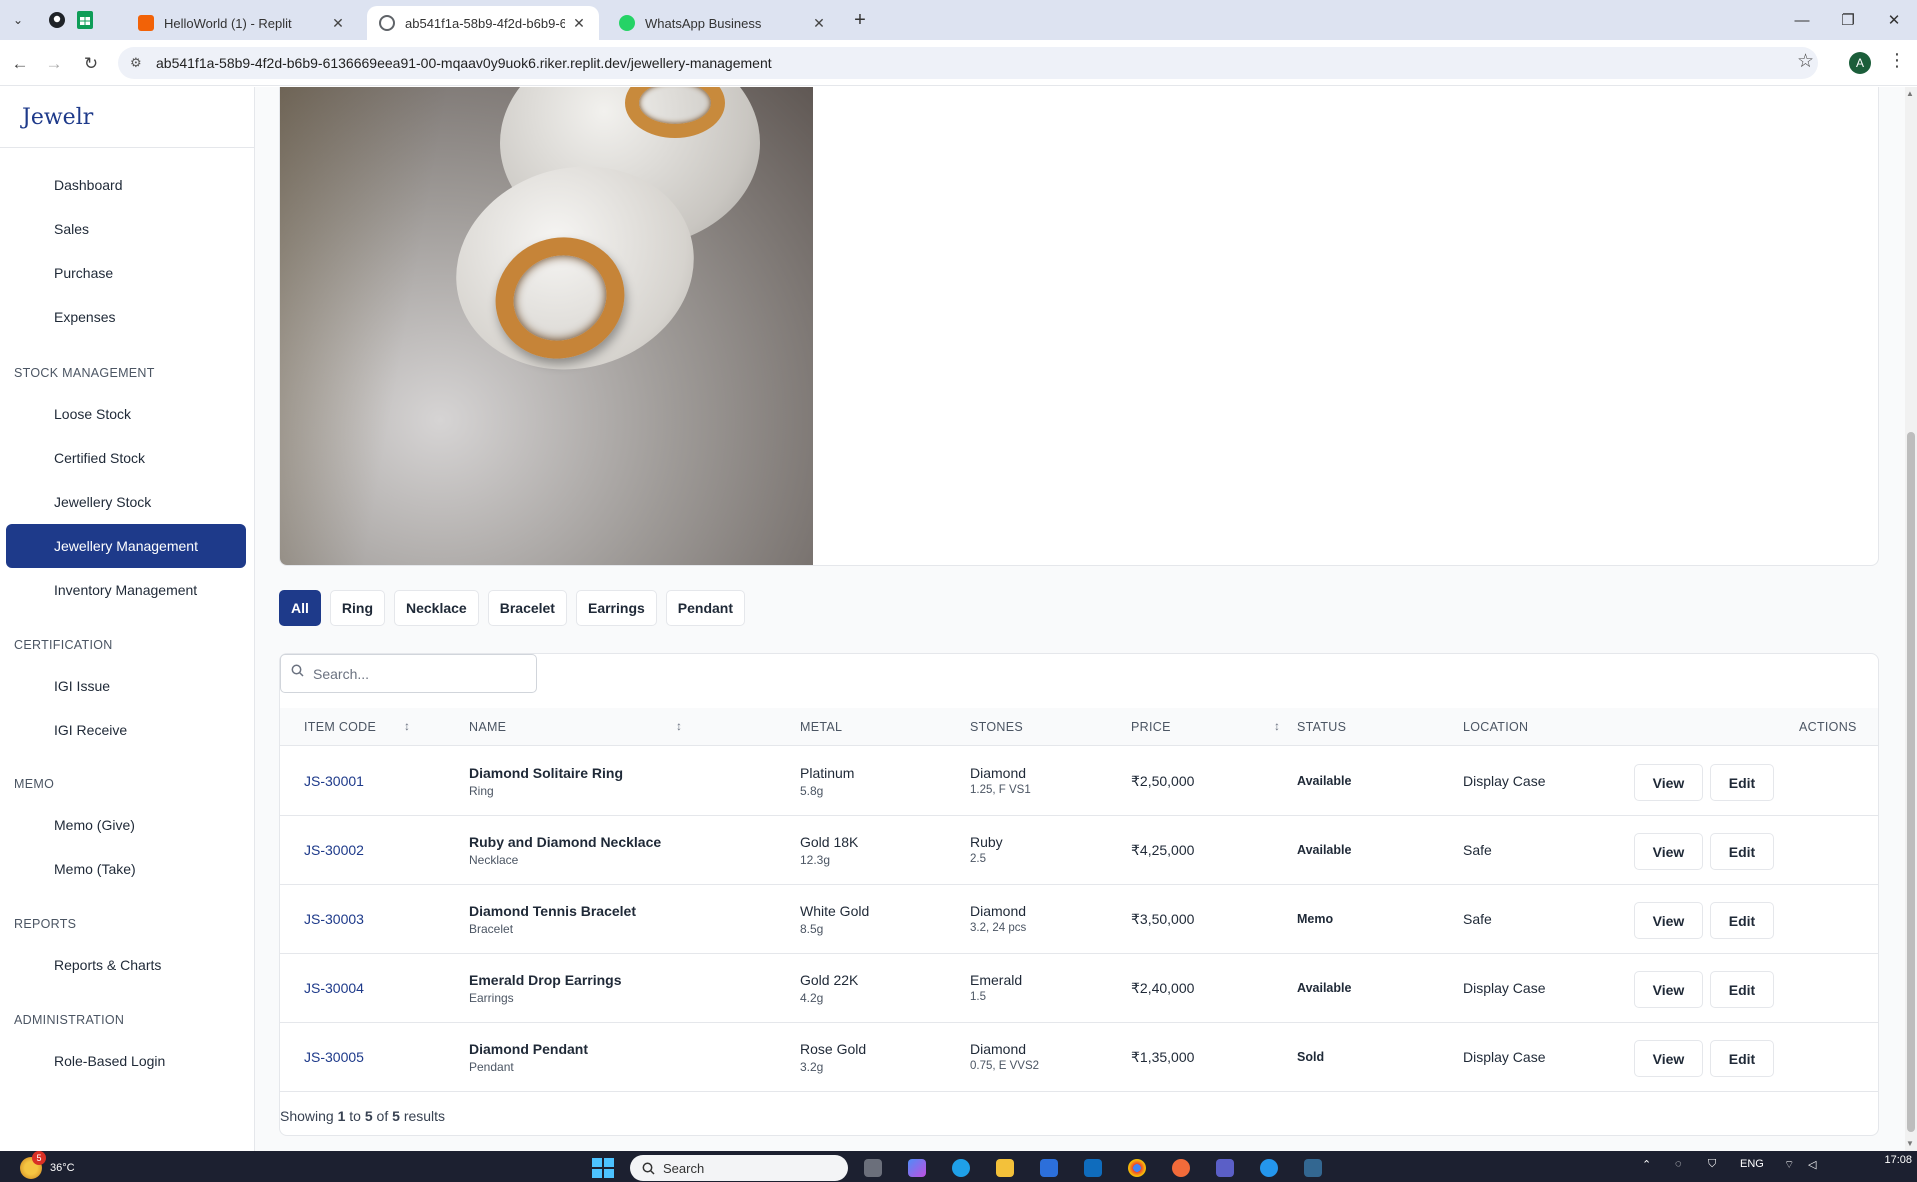 This screenshot has width=1917, height=1182. Describe the element at coordinates (334, 850) in the screenshot. I see `item-code-link: JS-30002` at that location.